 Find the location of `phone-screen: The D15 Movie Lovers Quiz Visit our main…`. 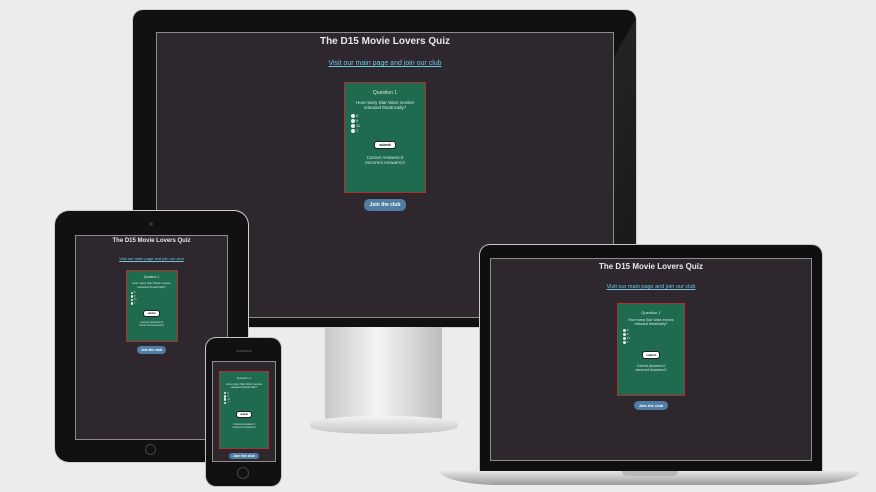

phone-screen: The D15 Movie Lovers Quiz Visit our main… is located at coordinates (244, 411).